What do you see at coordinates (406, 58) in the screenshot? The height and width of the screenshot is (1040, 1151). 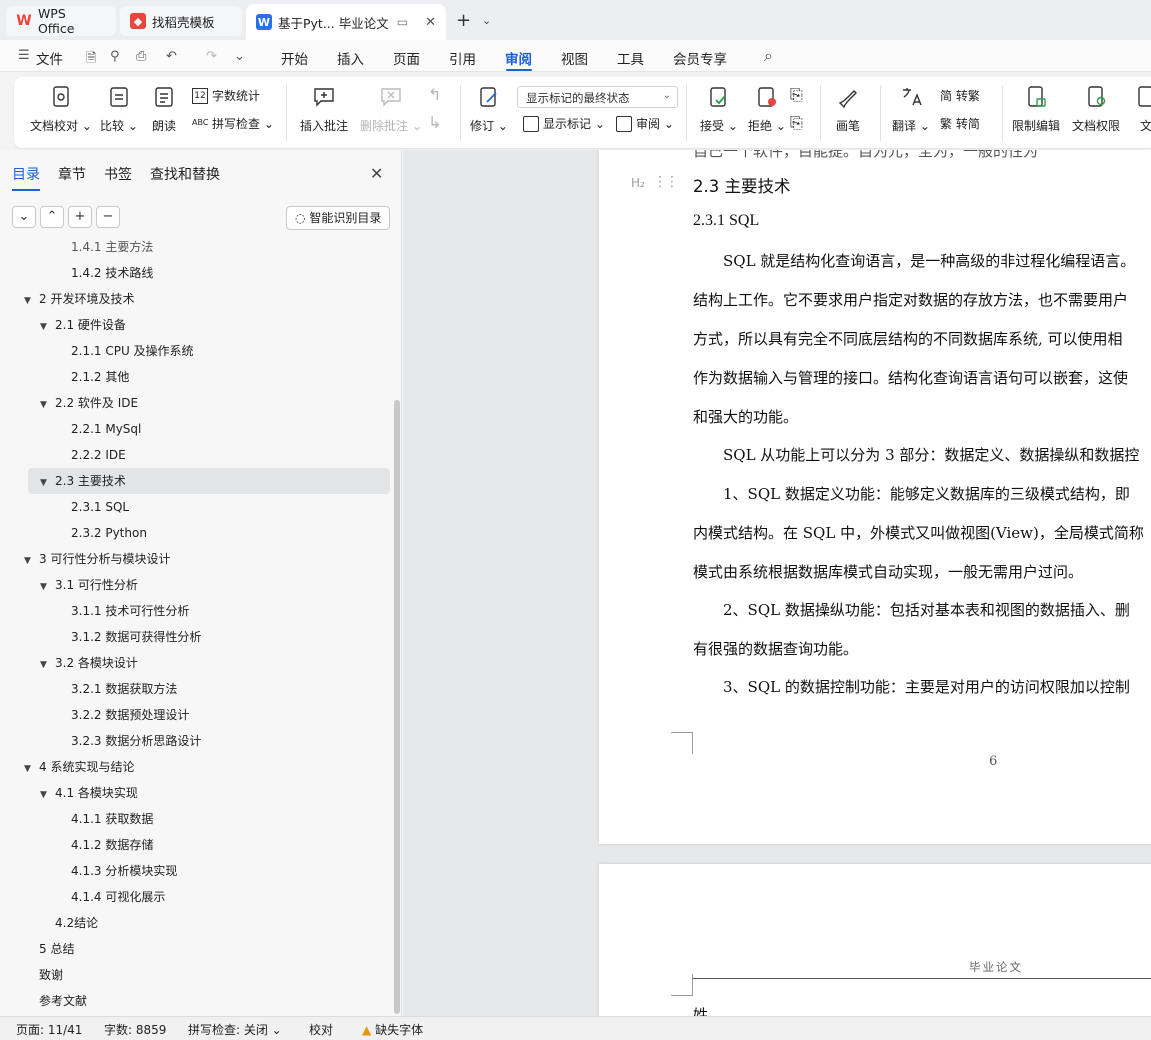 I see `menu-page: 页面` at bounding box center [406, 58].